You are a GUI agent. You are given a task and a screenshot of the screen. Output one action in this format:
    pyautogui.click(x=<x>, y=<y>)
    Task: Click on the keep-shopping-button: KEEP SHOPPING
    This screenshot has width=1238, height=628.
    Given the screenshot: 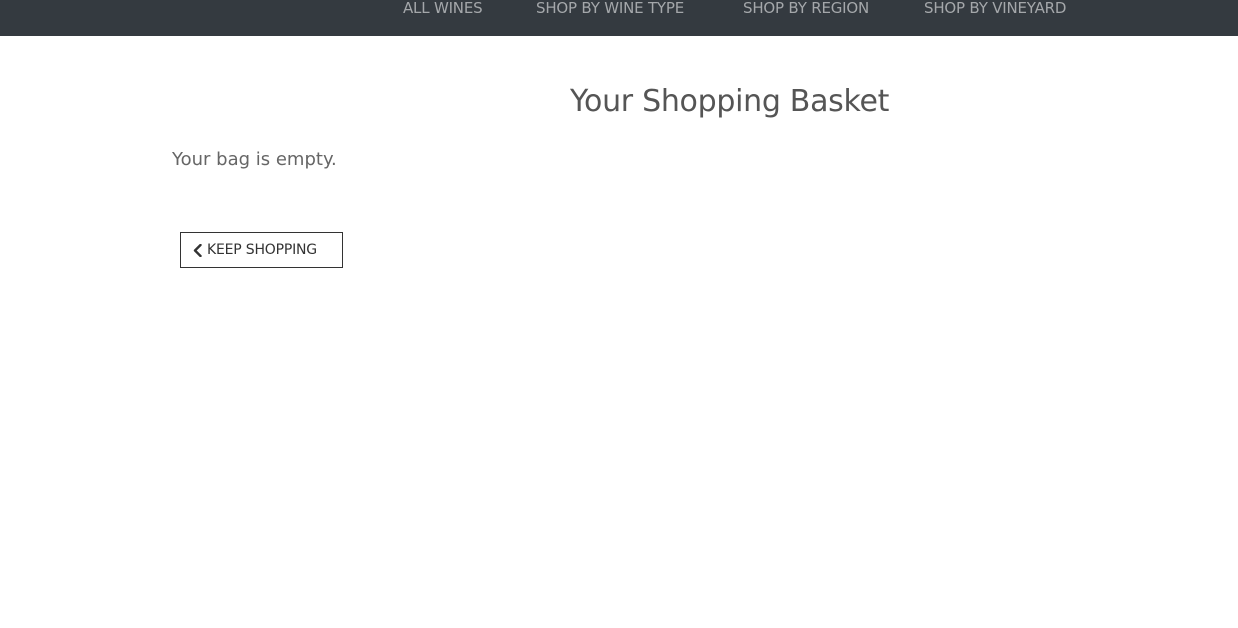 What is the action you would take?
    pyautogui.click(x=261, y=250)
    